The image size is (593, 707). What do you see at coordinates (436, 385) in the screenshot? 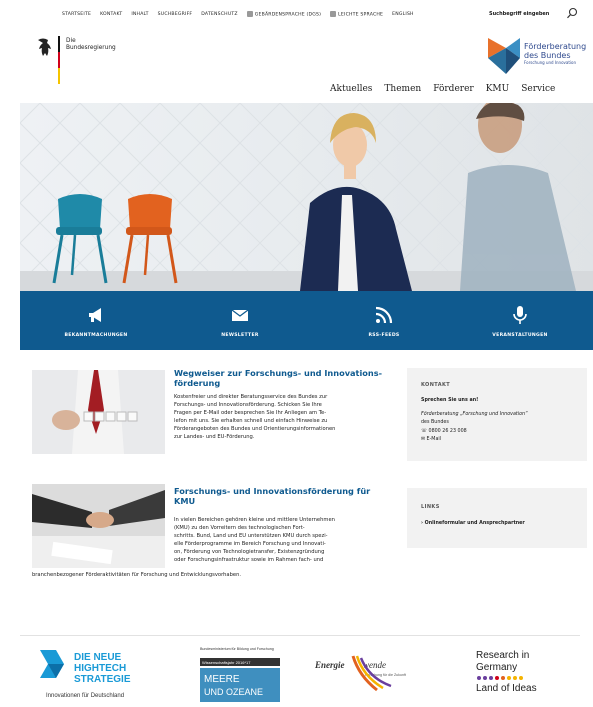
I see `kontakt-title: Kontakt` at bounding box center [436, 385].